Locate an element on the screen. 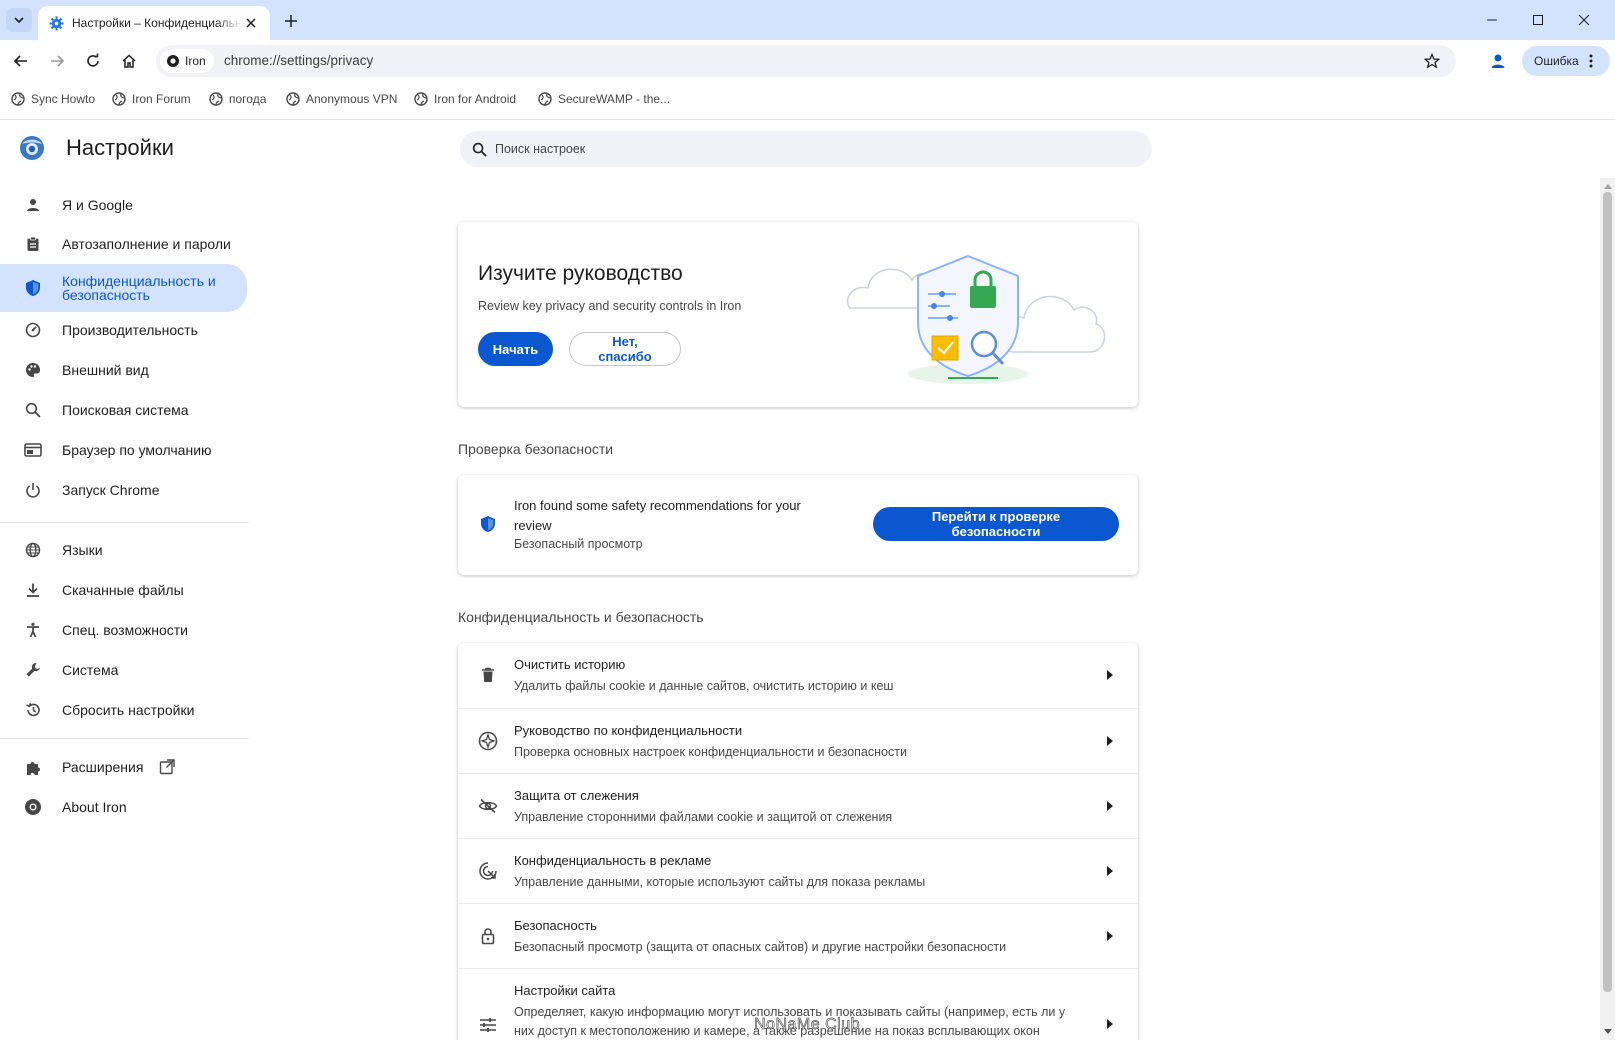  bookmark-item: Iron Forum is located at coordinates (151, 99).